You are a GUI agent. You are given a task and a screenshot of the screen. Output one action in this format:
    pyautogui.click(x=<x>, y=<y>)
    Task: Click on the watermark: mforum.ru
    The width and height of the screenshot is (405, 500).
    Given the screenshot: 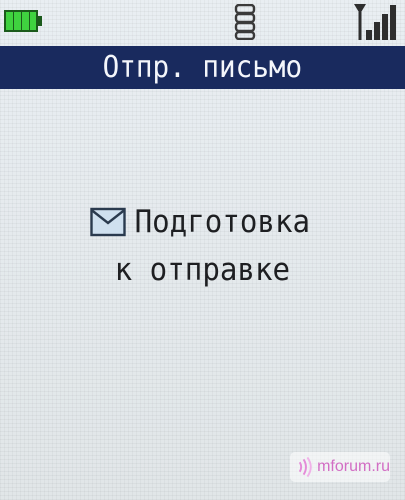 What is the action you would take?
    pyautogui.click(x=340, y=467)
    